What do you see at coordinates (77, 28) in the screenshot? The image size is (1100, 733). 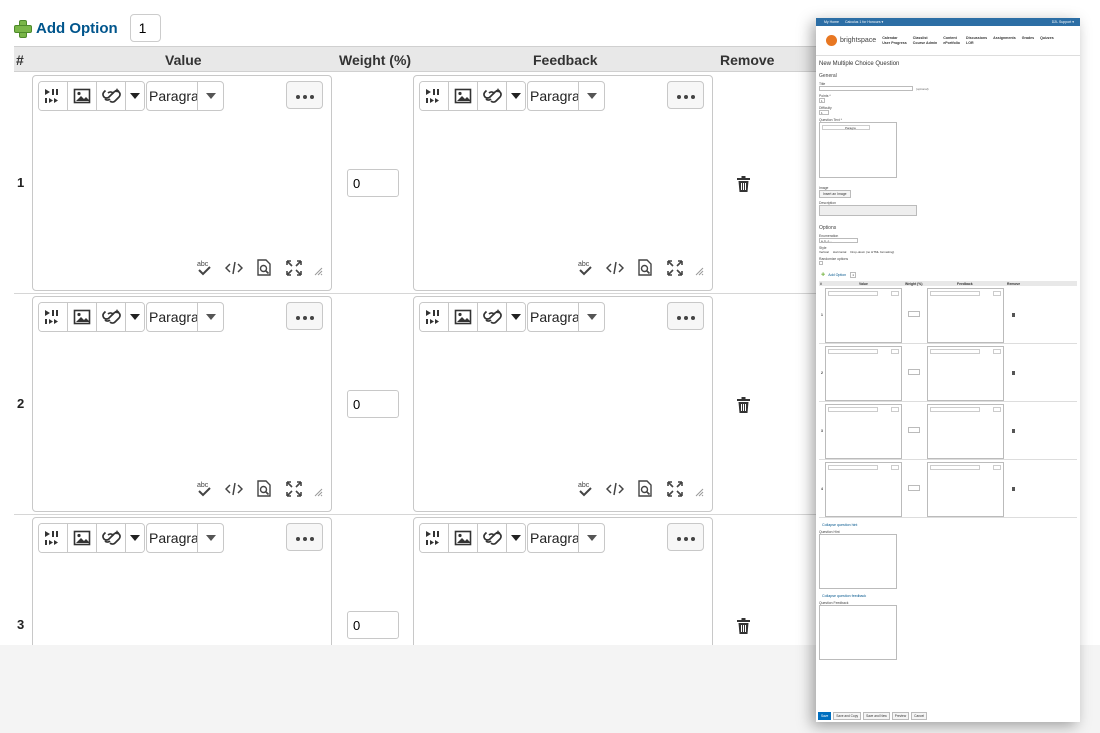 I see `add-option-link: Add Option` at bounding box center [77, 28].